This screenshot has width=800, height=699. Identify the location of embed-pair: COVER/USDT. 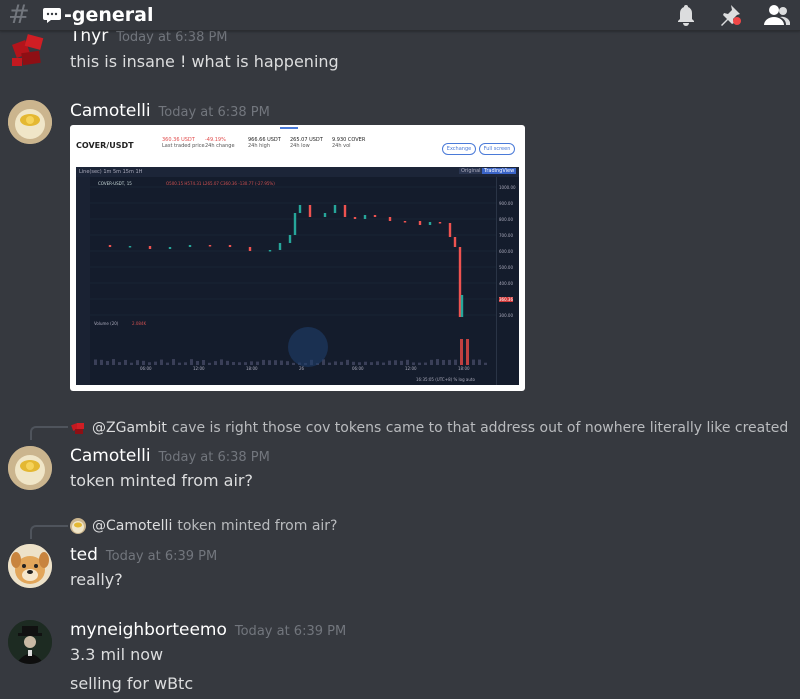
(105, 145).